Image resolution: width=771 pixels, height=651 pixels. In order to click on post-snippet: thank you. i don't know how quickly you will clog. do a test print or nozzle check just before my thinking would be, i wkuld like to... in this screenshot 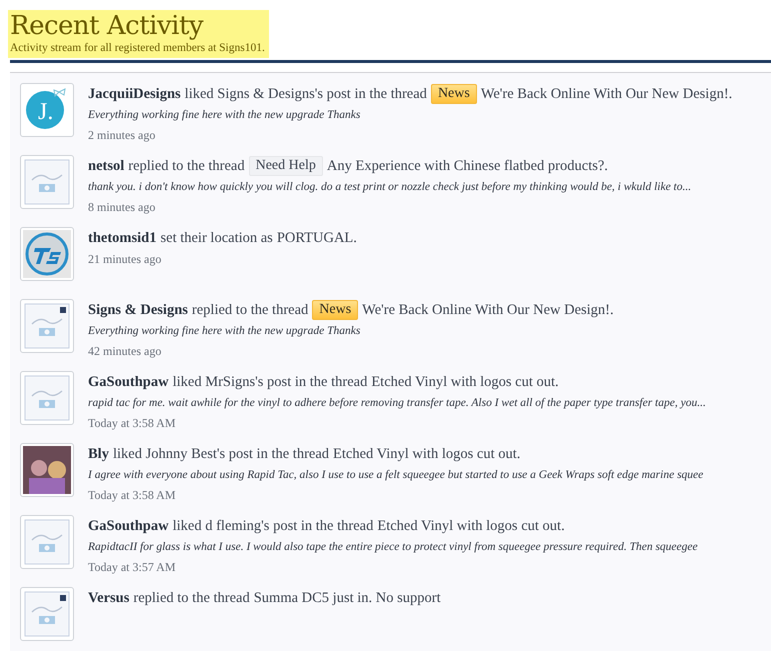, I will do `click(390, 187)`.